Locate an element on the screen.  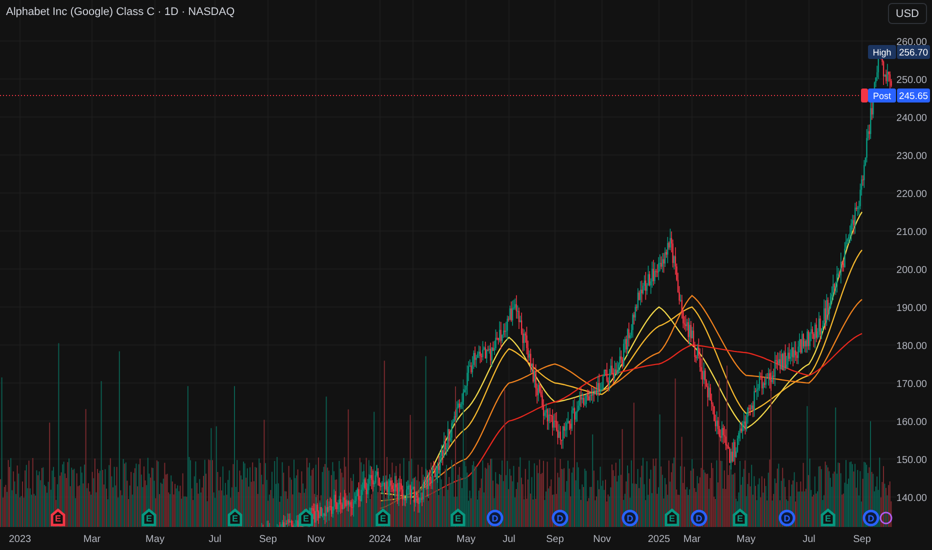
high-price-tag: 256.70 is located at coordinates (913, 52).